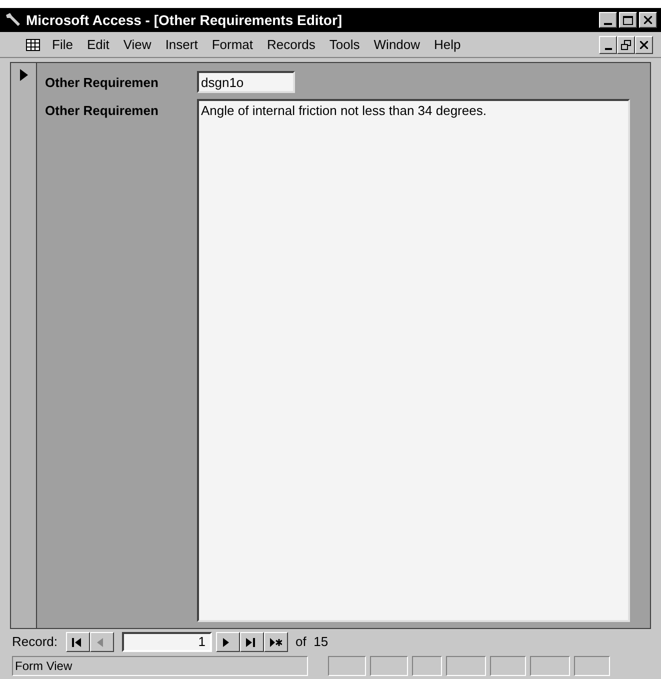 This screenshot has width=661, height=679. I want to click on new-icon, so click(276, 642).